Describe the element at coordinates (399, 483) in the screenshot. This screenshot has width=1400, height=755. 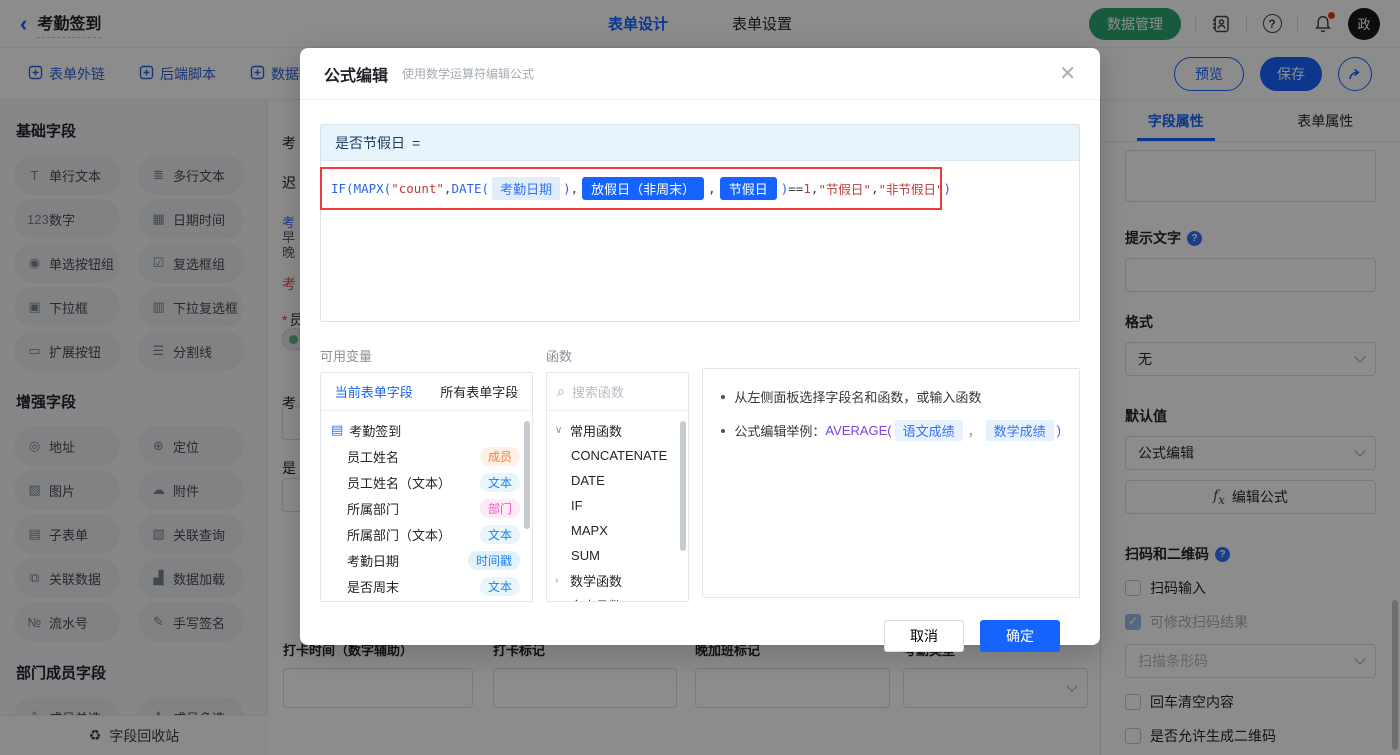
I see `variable-name: 员工姓名（文本）` at that location.